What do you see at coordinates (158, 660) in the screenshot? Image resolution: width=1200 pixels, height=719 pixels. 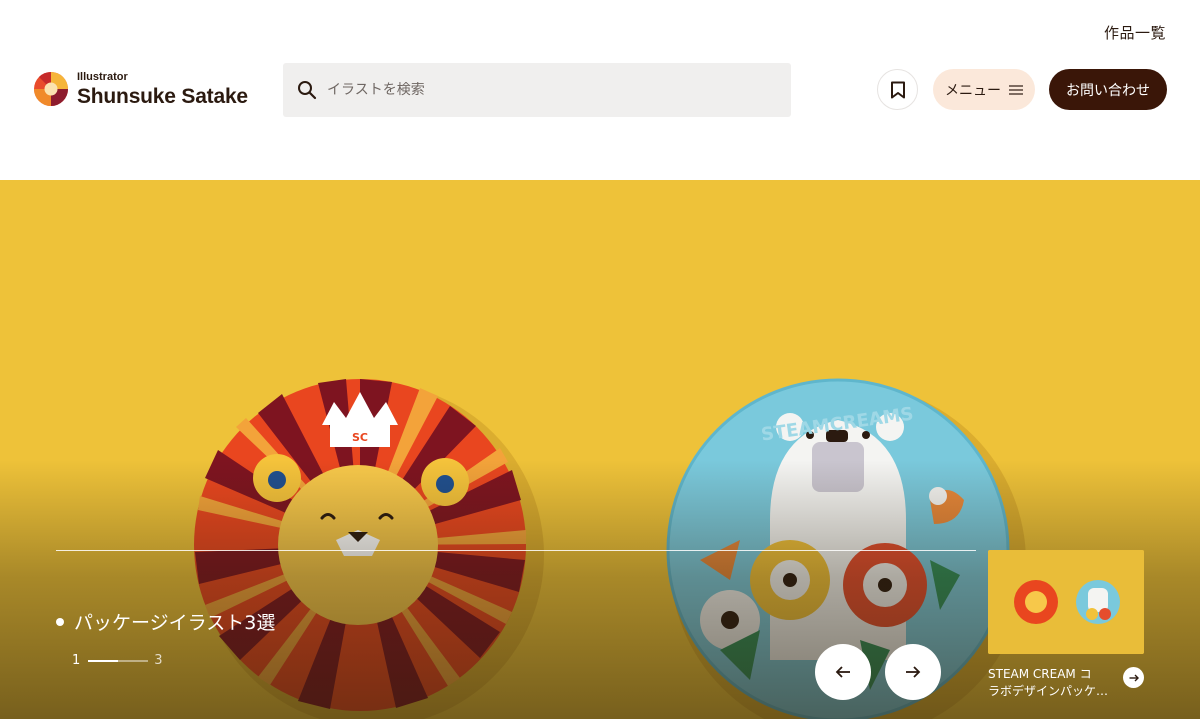 I see `pager-total: 3` at bounding box center [158, 660].